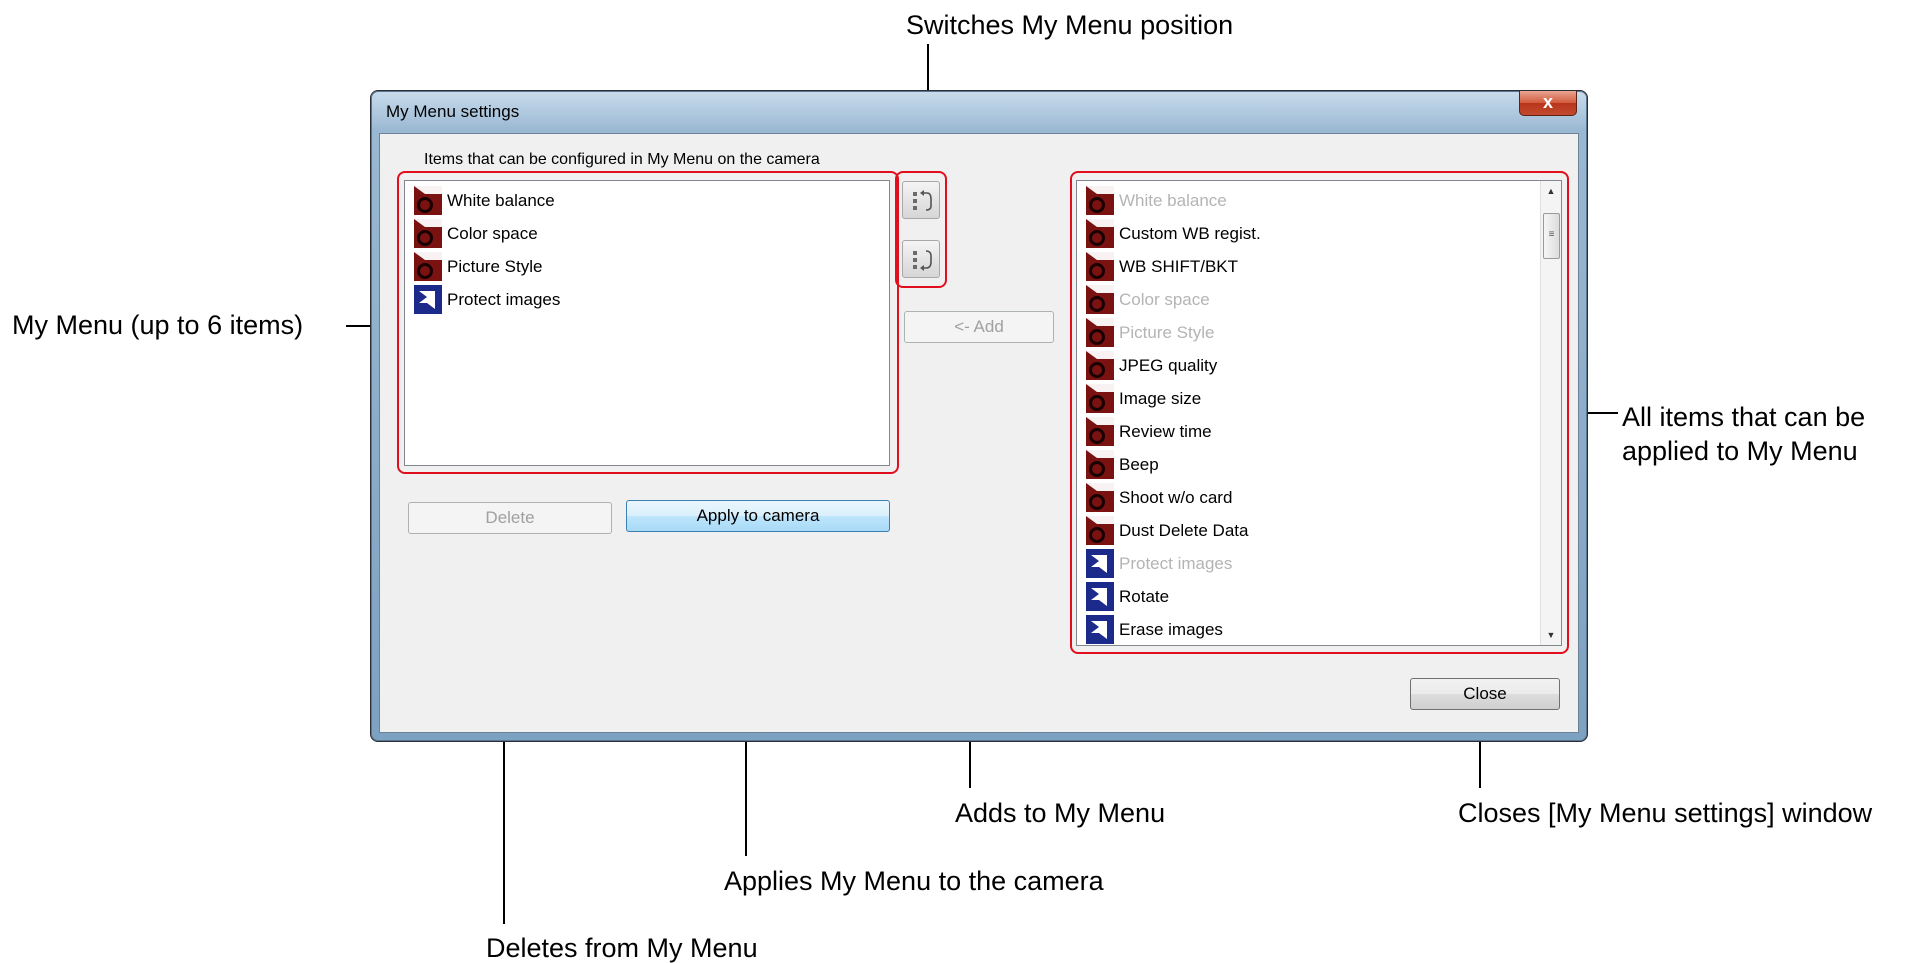 This screenshot has width=1909, height=963. I want to click on list-item-label: WB SHIFT/BKT, so click(1178, 266).